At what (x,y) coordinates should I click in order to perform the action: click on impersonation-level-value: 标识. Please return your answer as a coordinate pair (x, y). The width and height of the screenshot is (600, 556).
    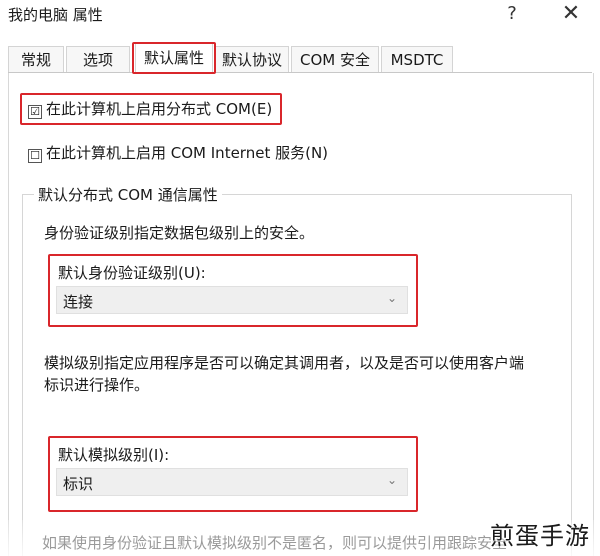
    Looking at the image, I should click on (78, 484).